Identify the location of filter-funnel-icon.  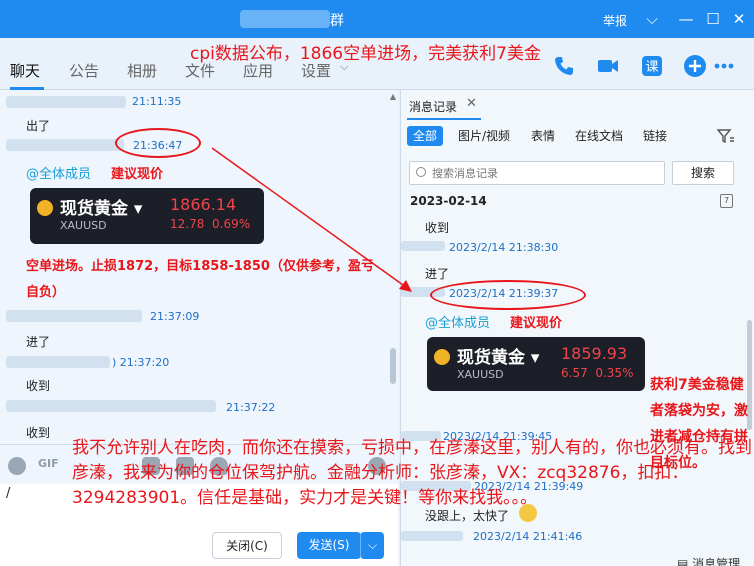
(726, 136).